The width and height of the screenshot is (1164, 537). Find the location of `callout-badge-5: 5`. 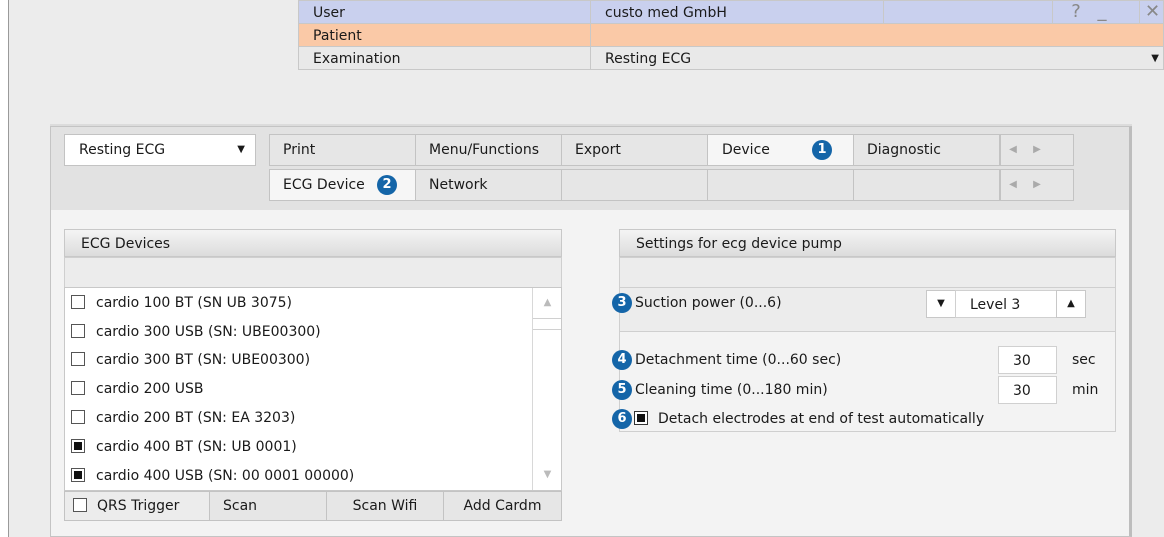

callout-badge-5: 5 is located at coordinates (622, 390).